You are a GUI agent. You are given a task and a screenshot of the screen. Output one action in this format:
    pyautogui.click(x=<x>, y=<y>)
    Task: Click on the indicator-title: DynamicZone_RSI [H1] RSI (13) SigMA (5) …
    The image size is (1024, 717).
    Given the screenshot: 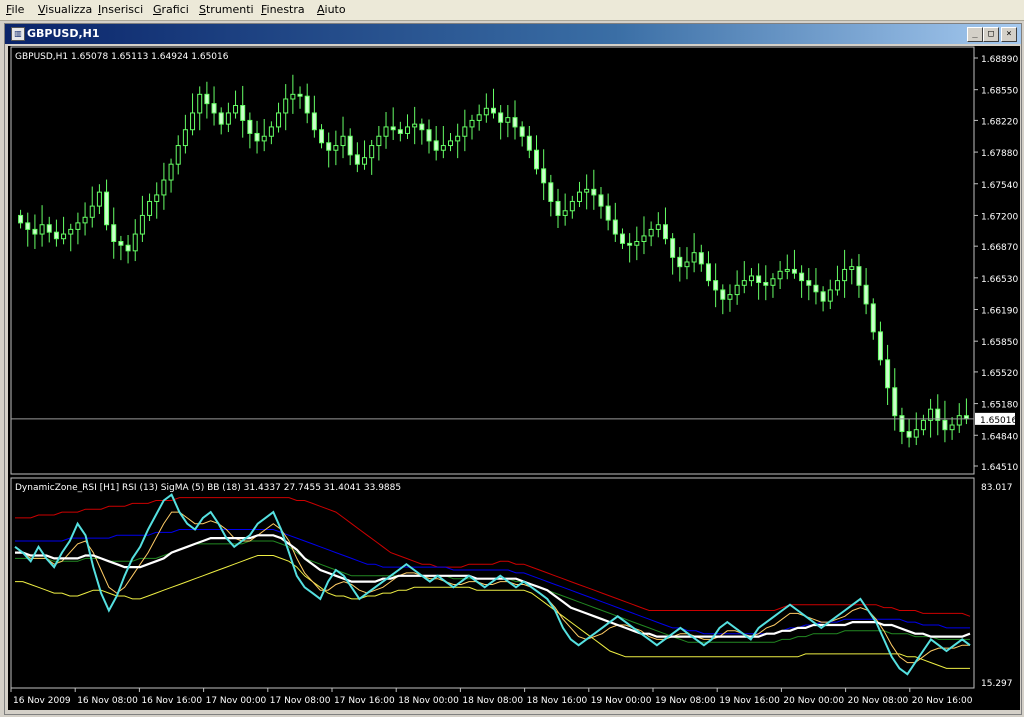 What is the action you would take?
    pyautogui.click(x=208, y=488)
    